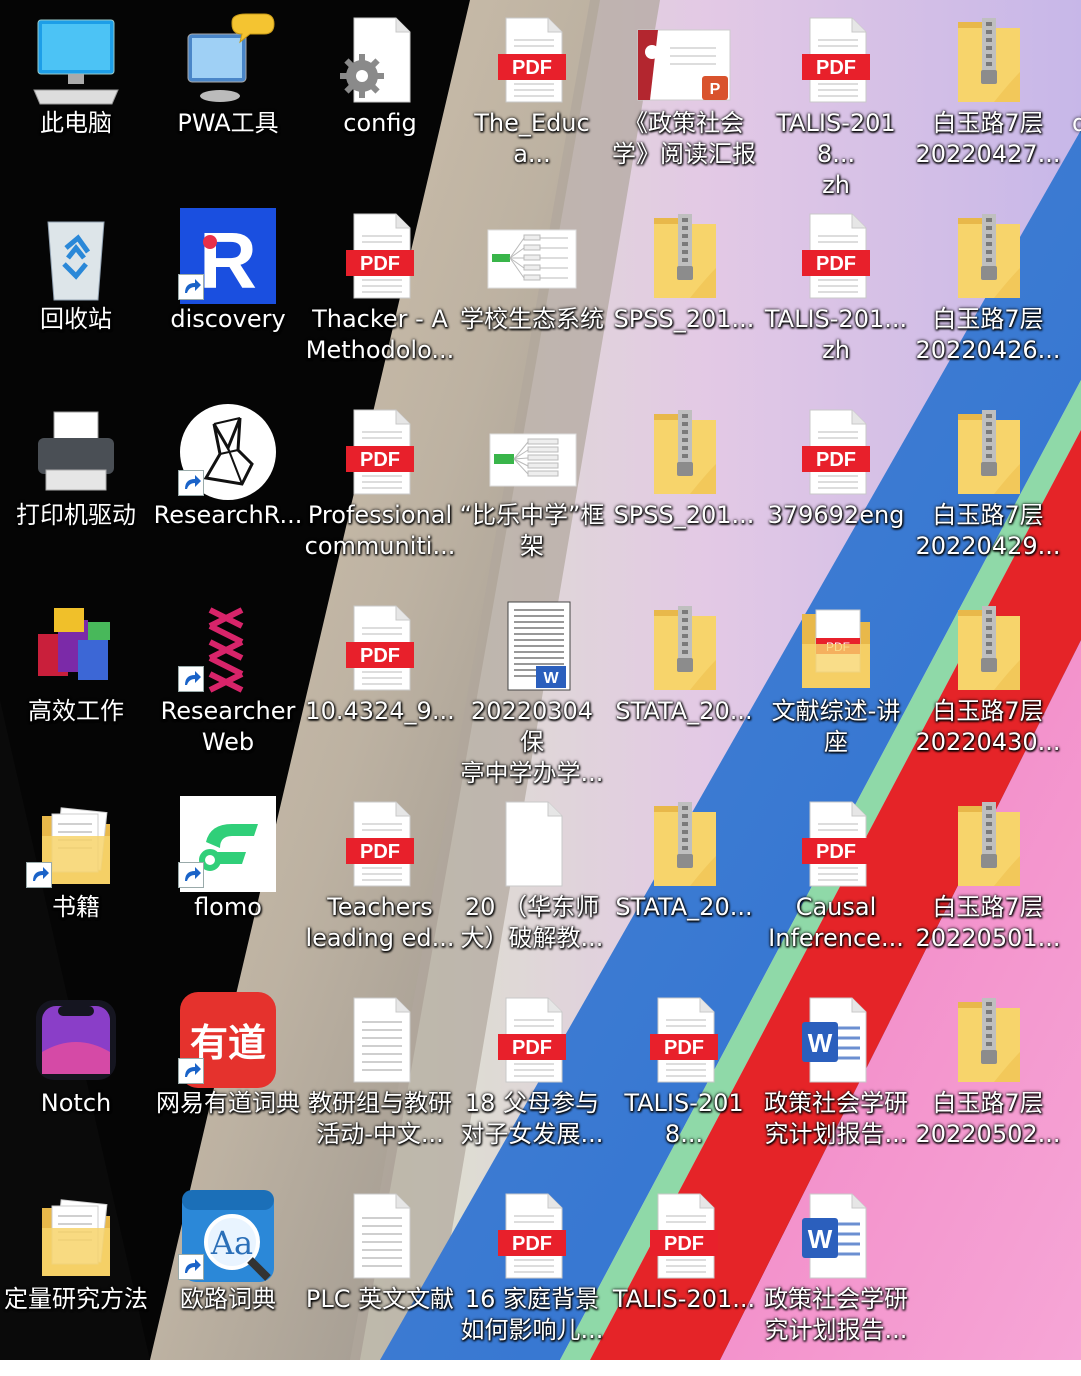 The image size is (1081, 1376). Describe the element at coordinates (76, 886) in the screenshot. I see `desktop-icon-folder-docs: 书籍` at that location.